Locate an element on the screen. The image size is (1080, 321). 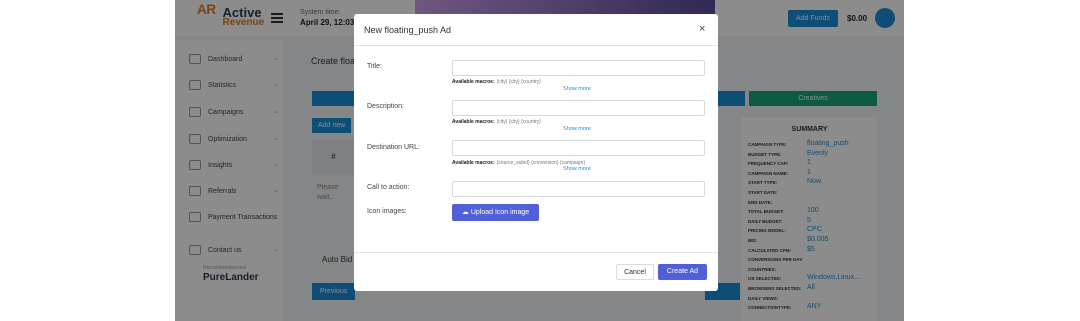
title-show-more-link: Show more is located at coordinates (577, 89).